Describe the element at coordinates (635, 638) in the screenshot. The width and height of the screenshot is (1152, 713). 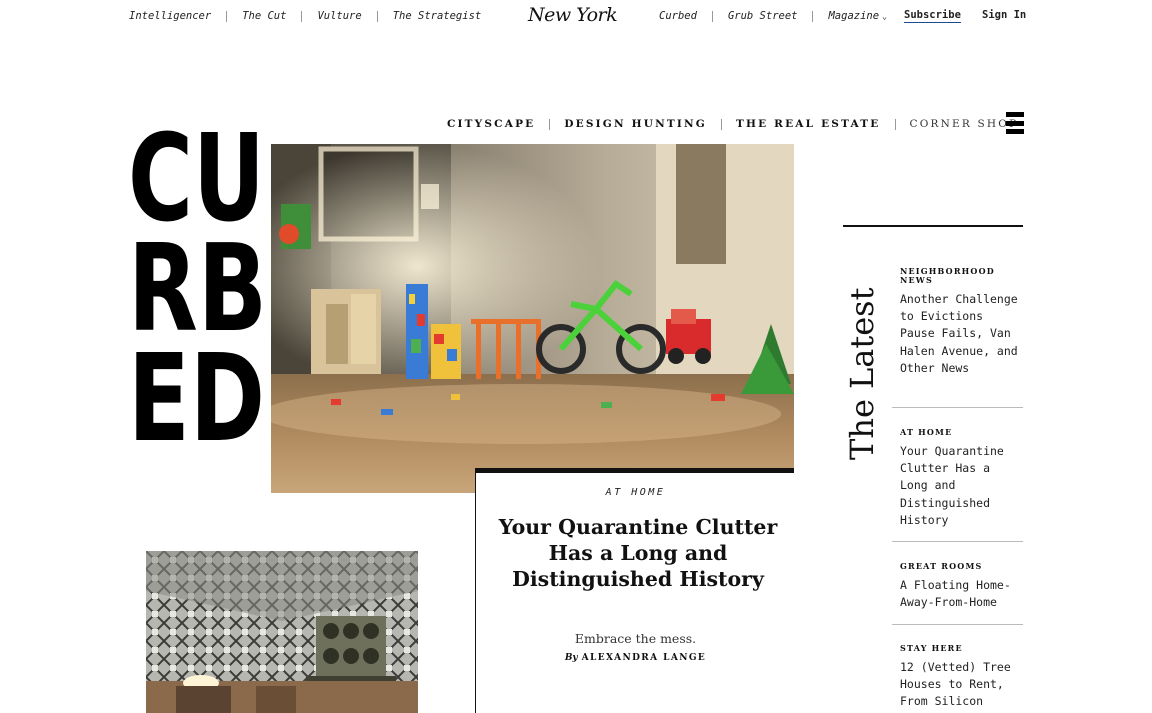
I see `hero-dek: Embrace the mess.` at that location.